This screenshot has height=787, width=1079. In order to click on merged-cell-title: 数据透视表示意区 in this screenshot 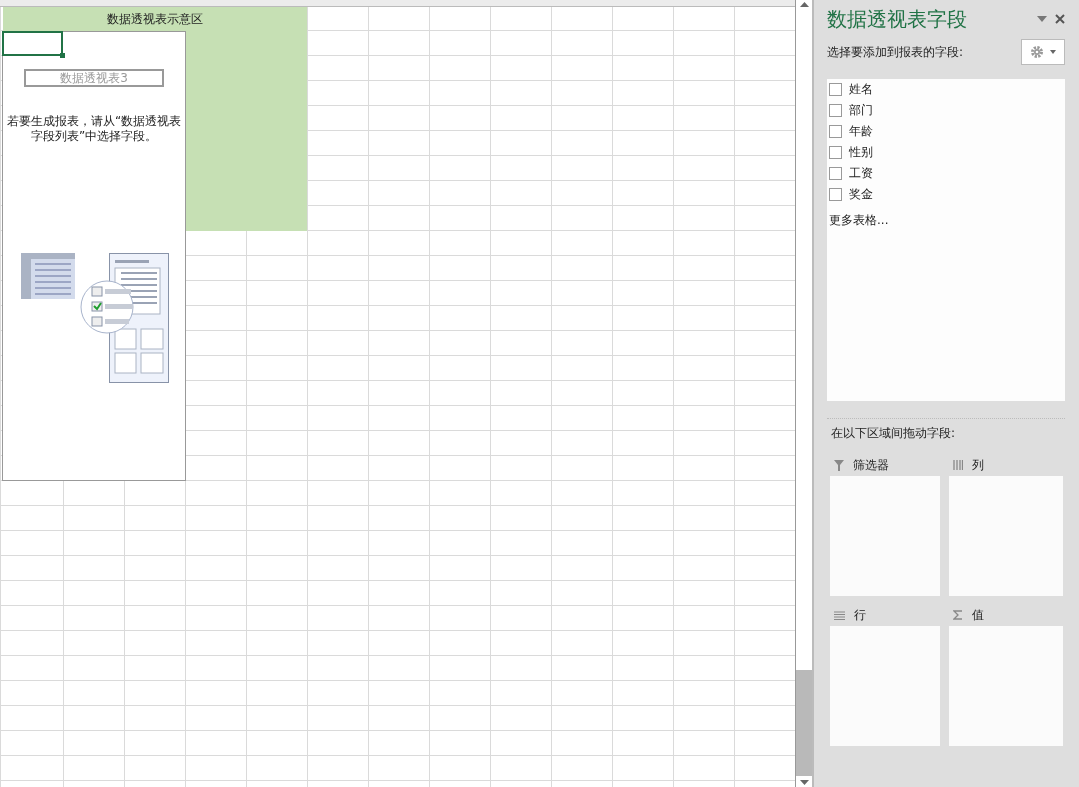, I will do `click(155, 19)`.